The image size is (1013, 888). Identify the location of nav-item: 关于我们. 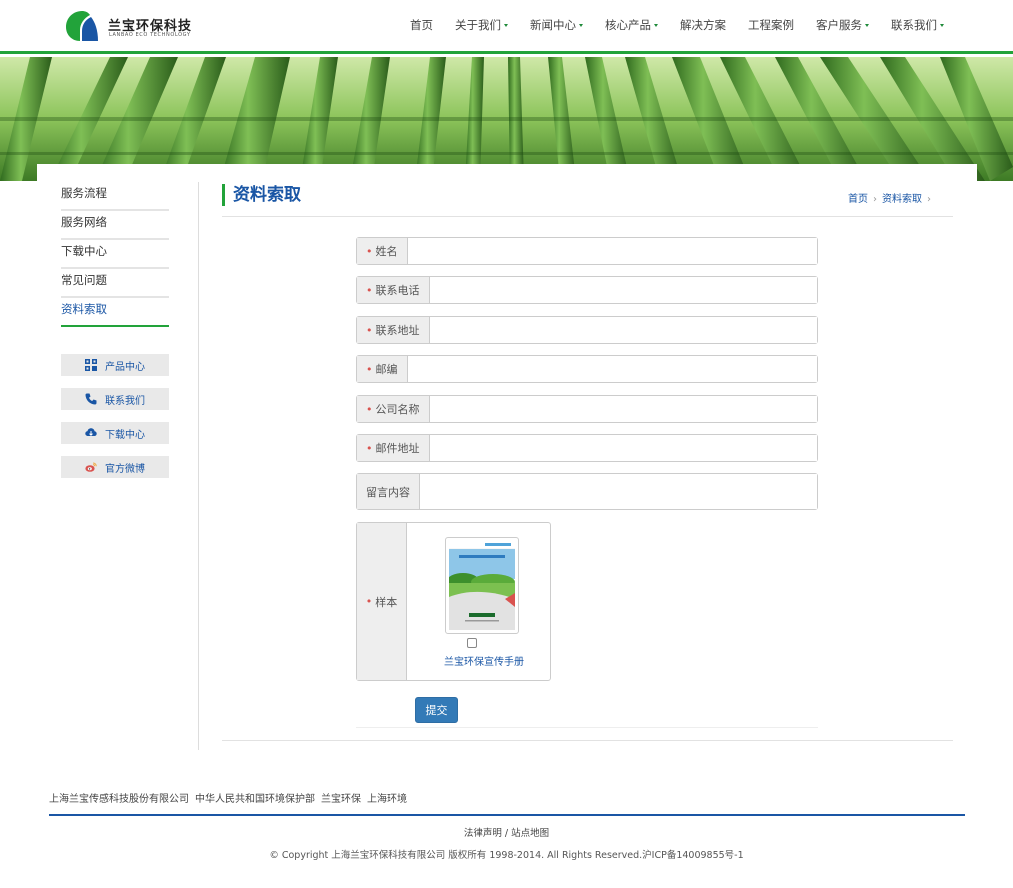
(481, 27).